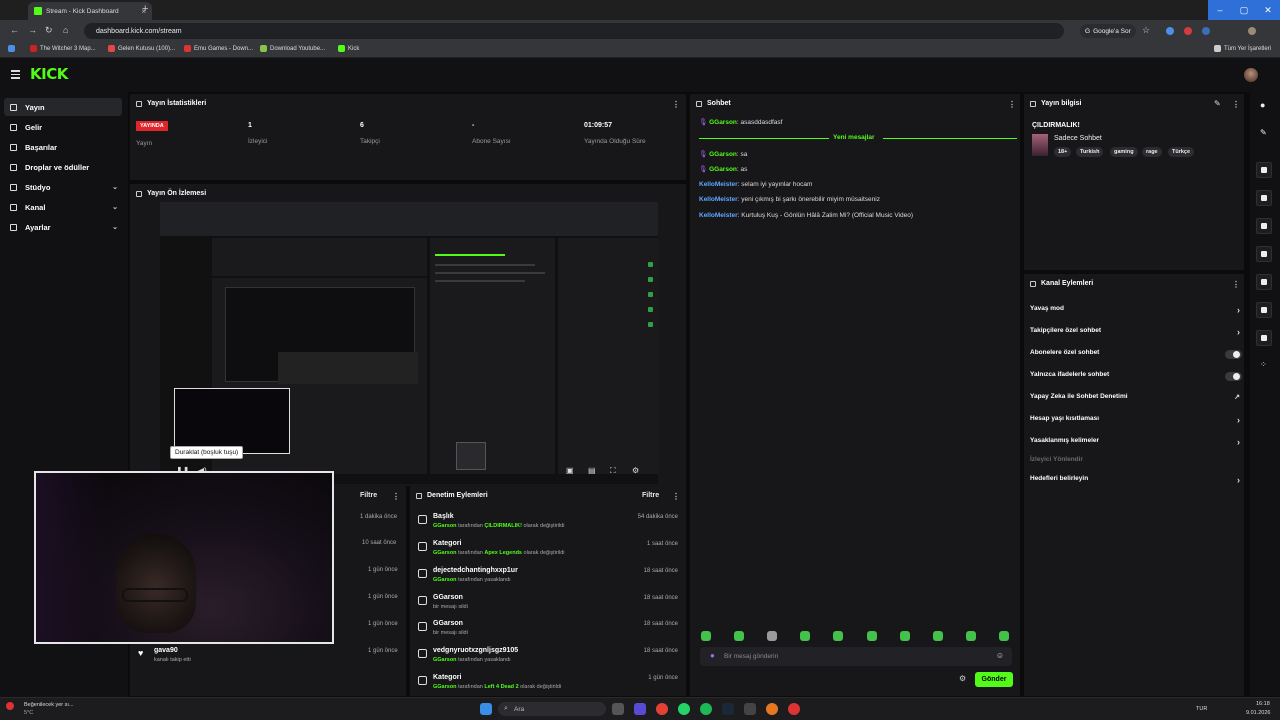 The image size is (1280, 720). Describe the element at coordinates (706, 709) in the screenshot. I see `spotify-icon` at that location.